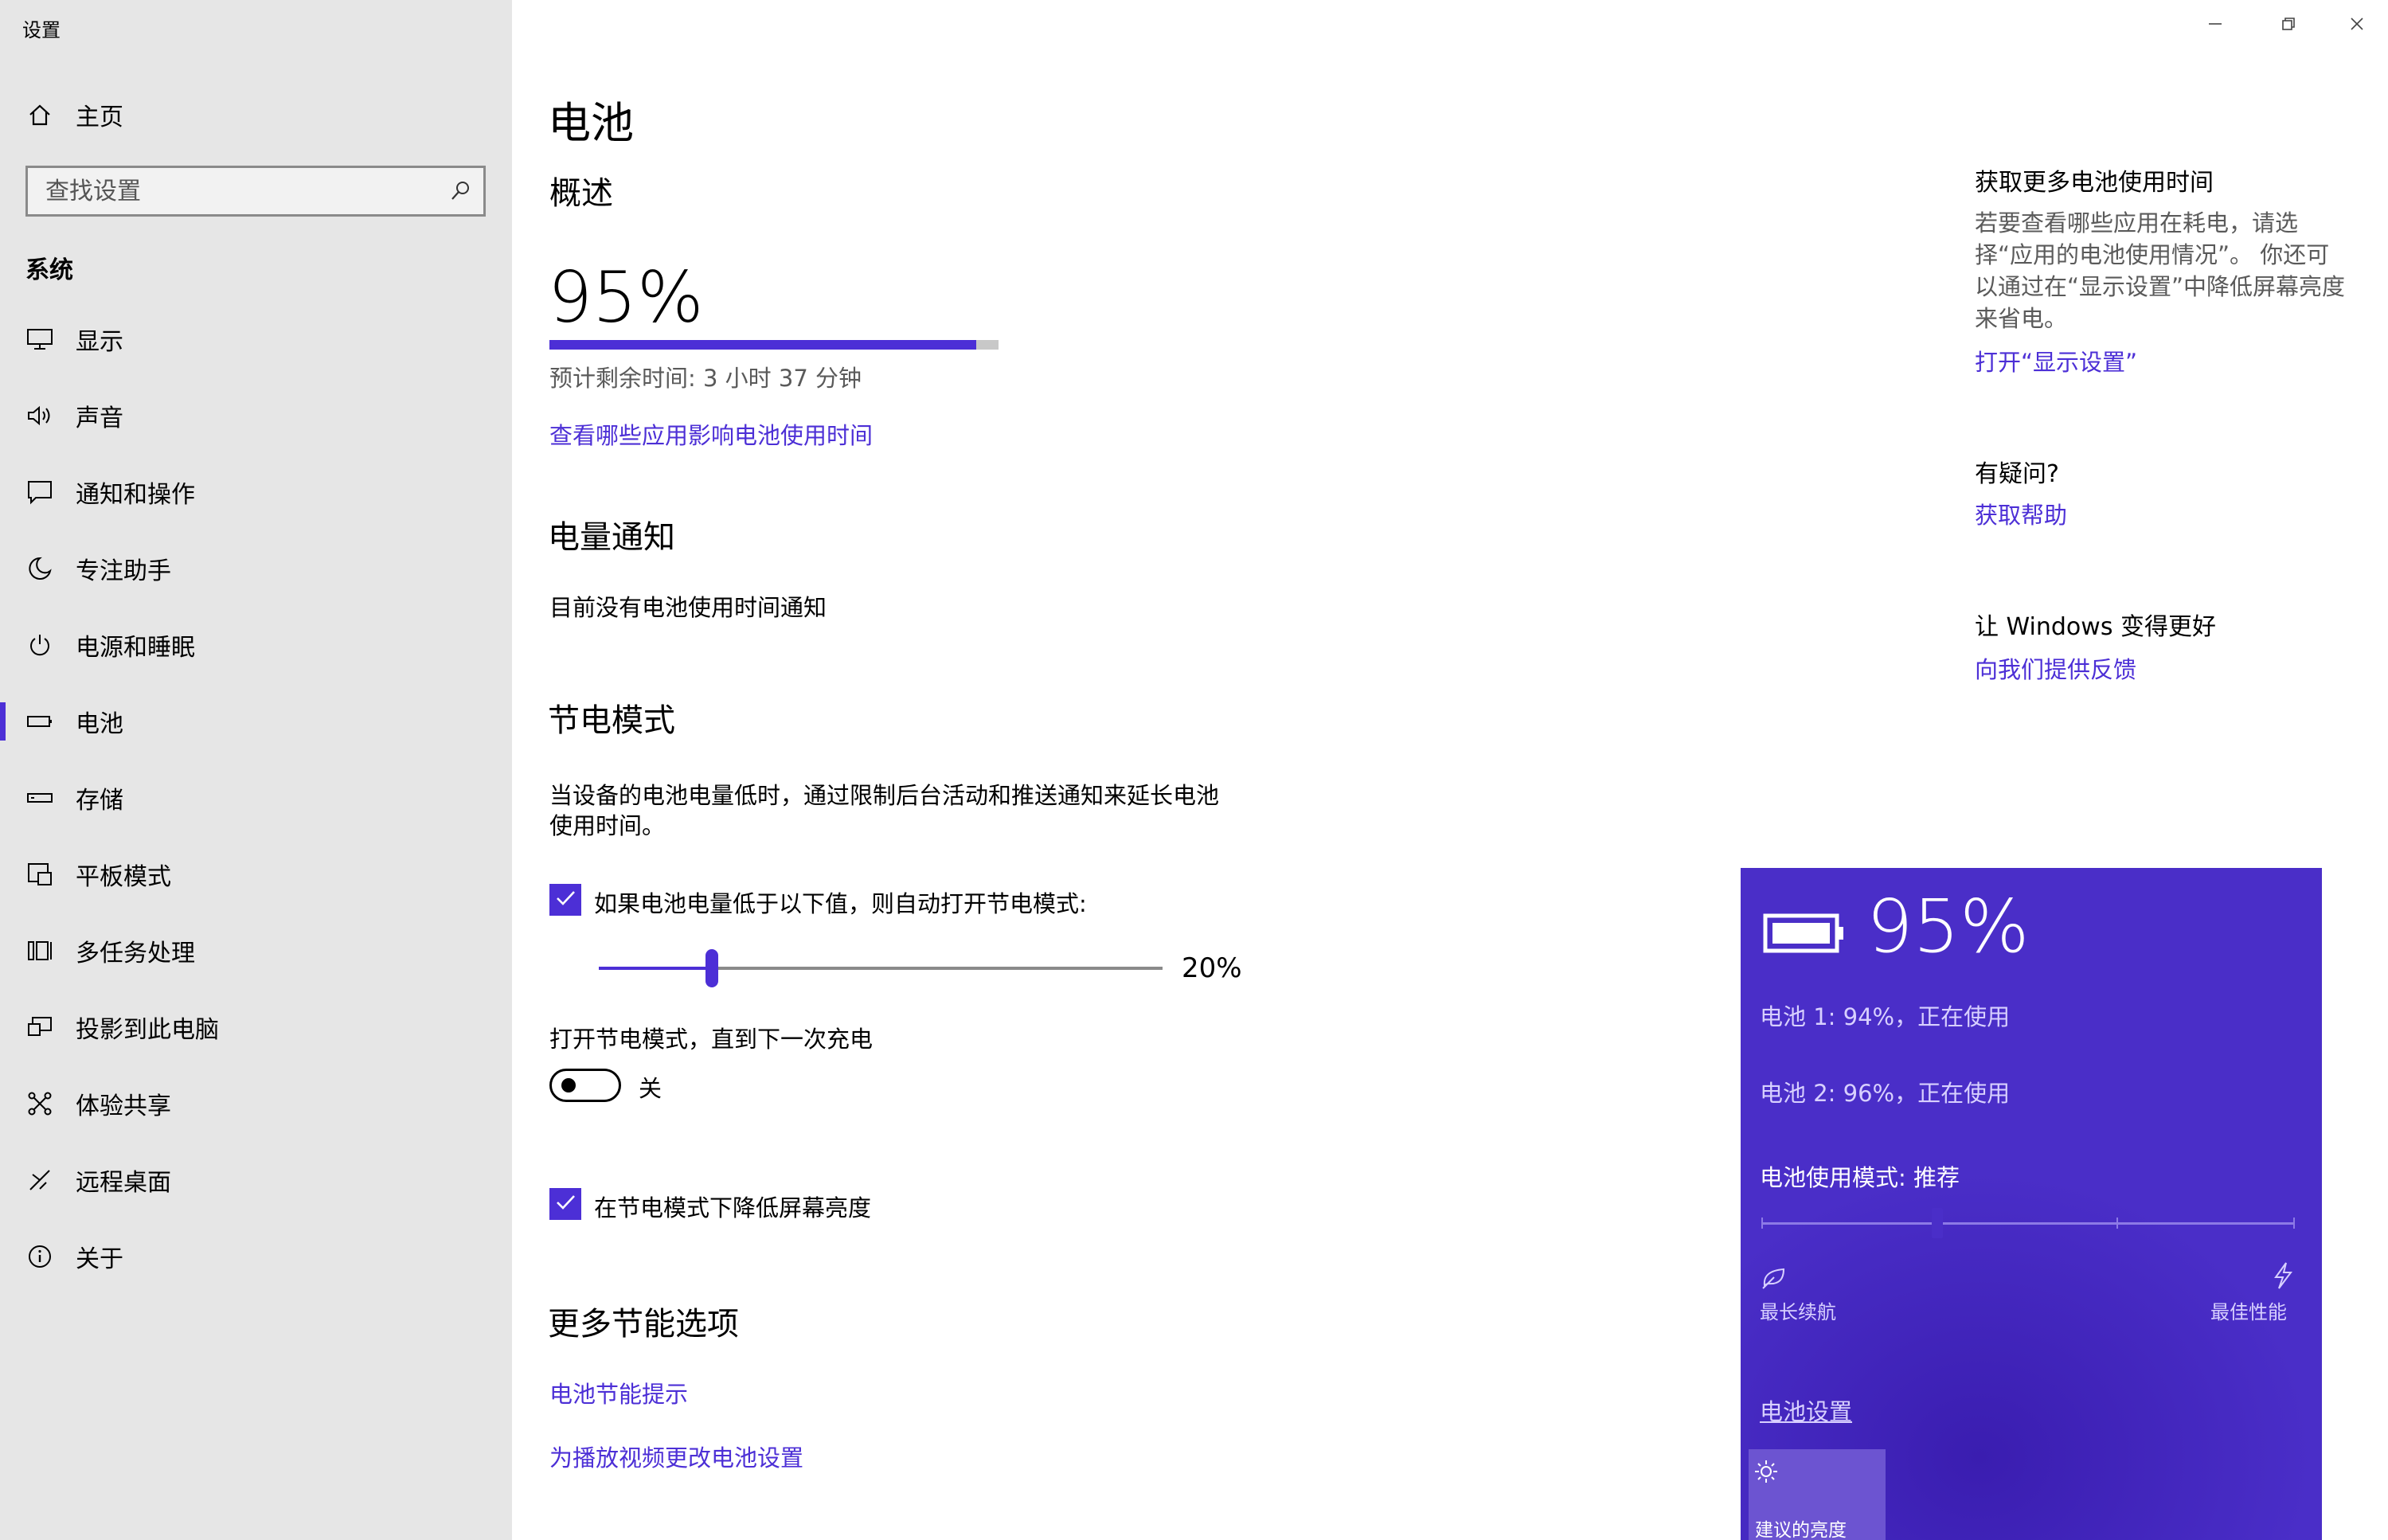 The height and width of the screenshot is (1540, 2388). What do you see at coordinates (147, 1030) in the screenshot?
I see `sidebar-item-label: 投影到此电脑` at bounding box center [147, 1030].